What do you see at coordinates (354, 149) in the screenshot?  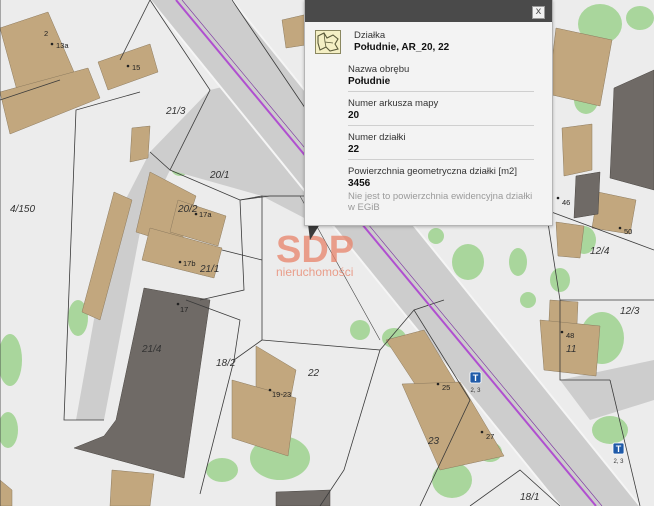 I see `field-value: 22` at bounding box center [354, 149].